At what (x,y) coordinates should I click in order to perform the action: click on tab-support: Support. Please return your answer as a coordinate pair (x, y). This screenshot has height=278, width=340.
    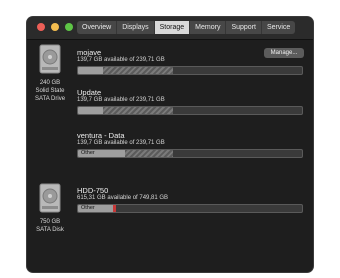
    Looking at the image, I should click on (244, 27).